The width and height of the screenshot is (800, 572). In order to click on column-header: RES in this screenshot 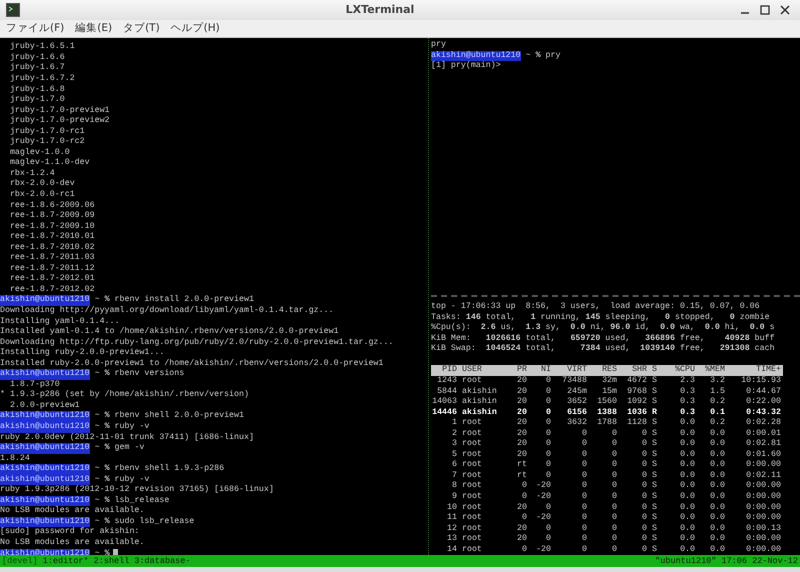, I will do `click(609, 370)`.